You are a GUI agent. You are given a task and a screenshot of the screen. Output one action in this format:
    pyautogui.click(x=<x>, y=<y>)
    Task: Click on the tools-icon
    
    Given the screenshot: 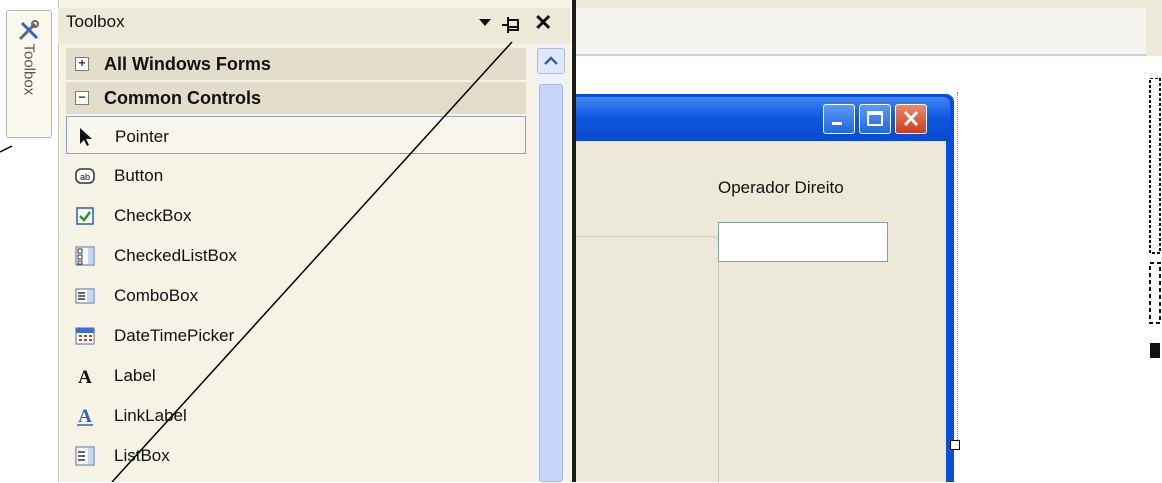 What is the action you would take?
    pyautogui.click(x=28, y=30)
    